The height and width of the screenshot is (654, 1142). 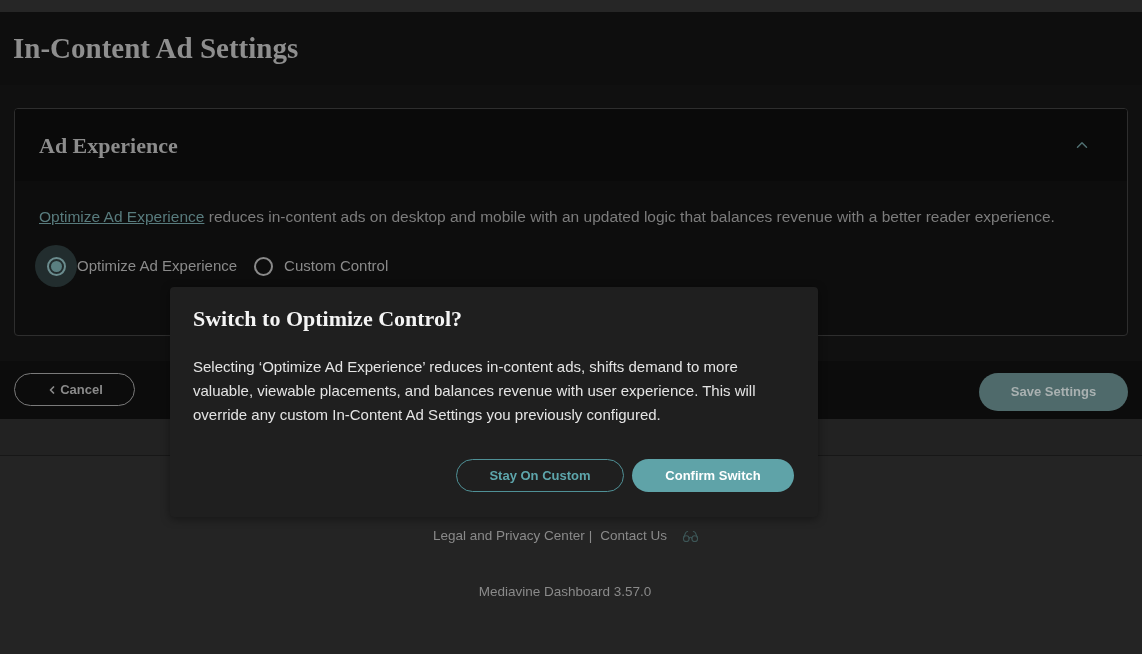 What do you see at coordinates (136, 266) in the screenshot?
I see `radio-option: Optimize Ad Experience` at bounding box center [136, 266].